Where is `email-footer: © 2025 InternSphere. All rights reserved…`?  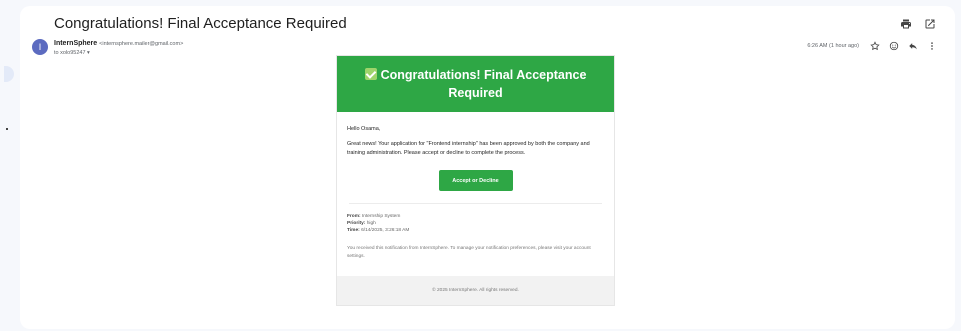
email-footer: © 2025 InternSphere. All rights reserved… is located at coordinates (475, 290).